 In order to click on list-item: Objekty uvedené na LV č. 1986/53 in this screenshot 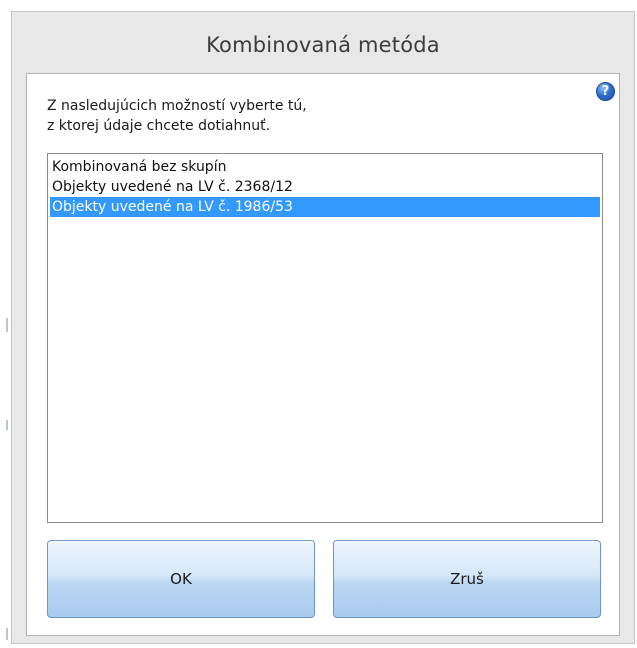, I will do `click(325, 207)`.